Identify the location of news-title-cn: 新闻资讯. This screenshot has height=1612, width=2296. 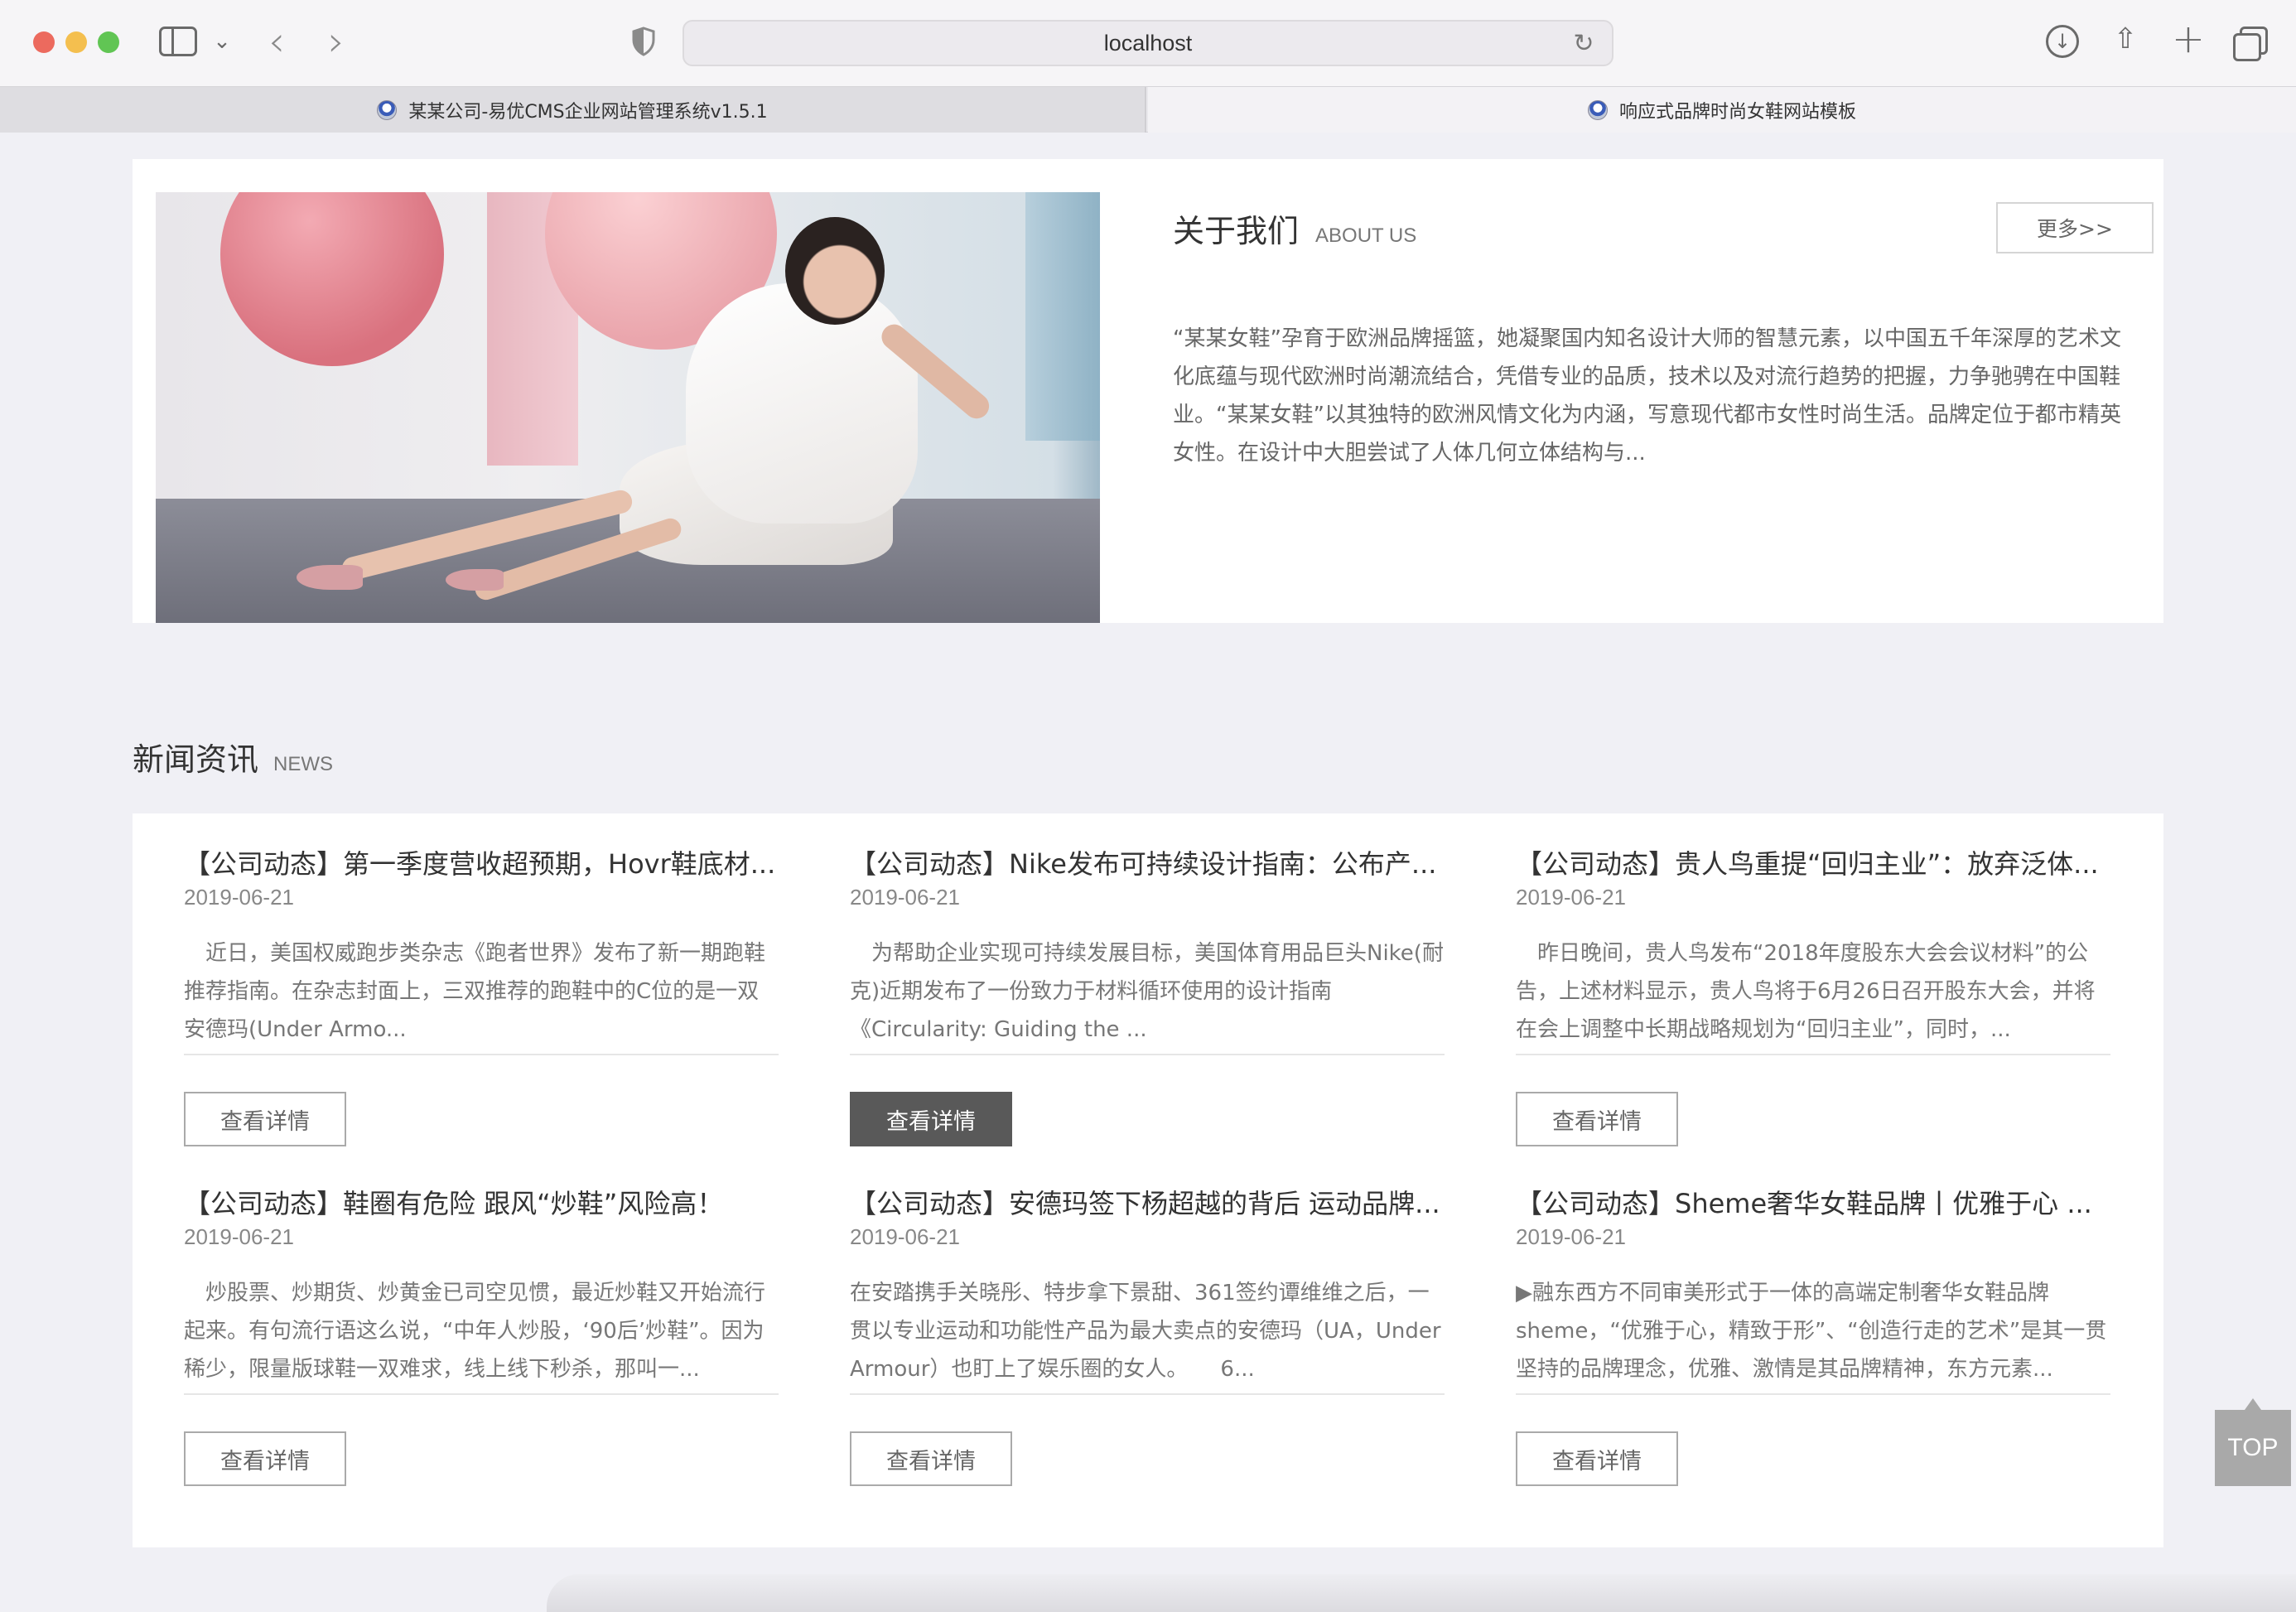
(196, 759).